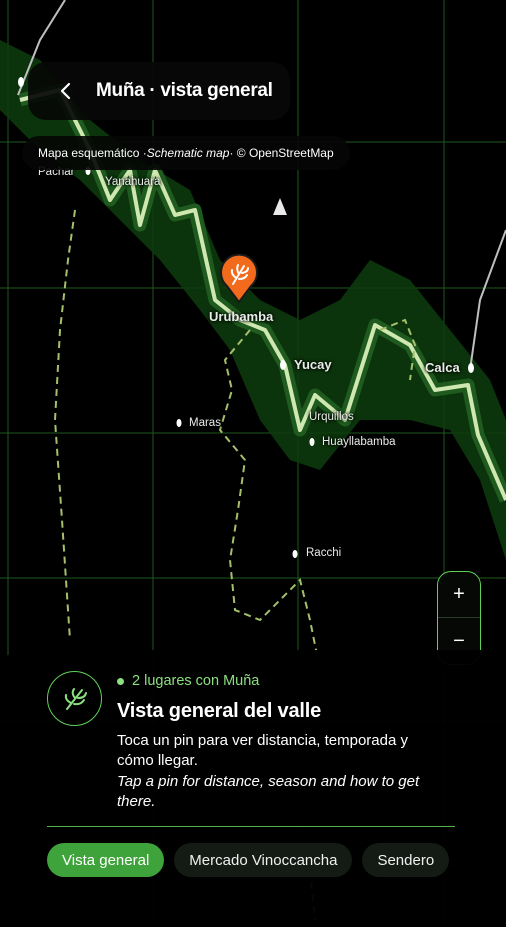  What do you see at coordinates (196, 681) in the screenshot?
I see `places-count: 2 lugares con Muña` at bounding box center [196, 681].